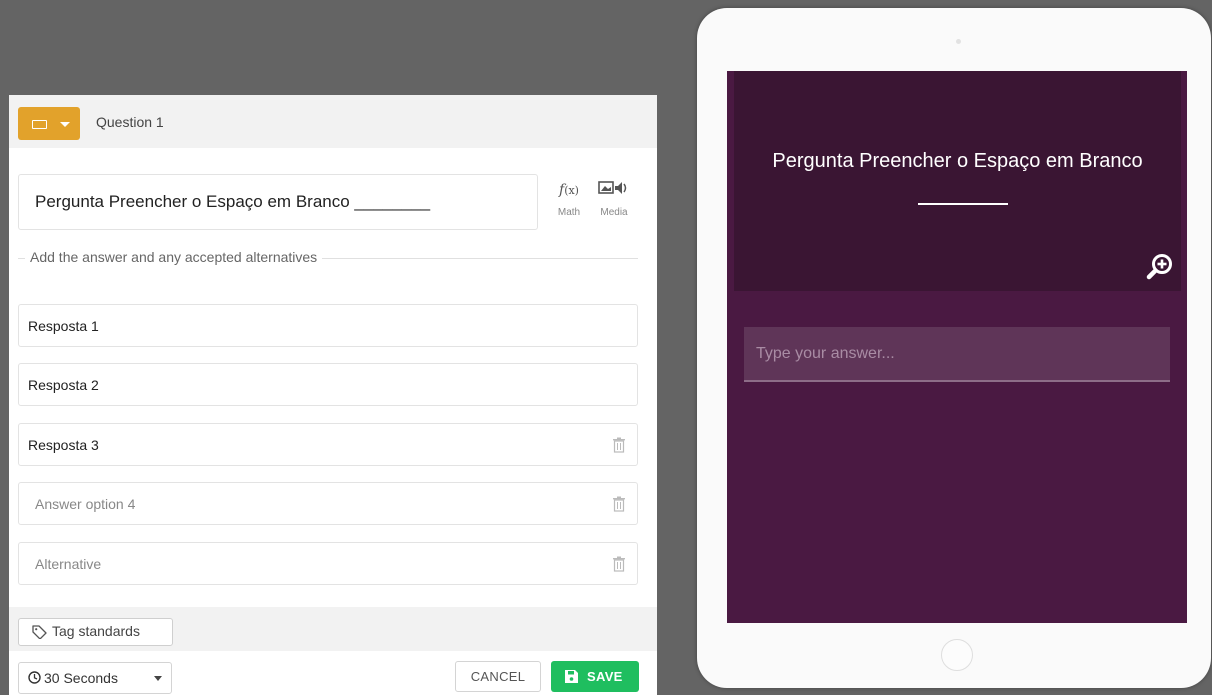  What do you see at coordinates (571, 676) in the screenshot?
I see `floppy-disk-icon` at bounding box center [571, 676].